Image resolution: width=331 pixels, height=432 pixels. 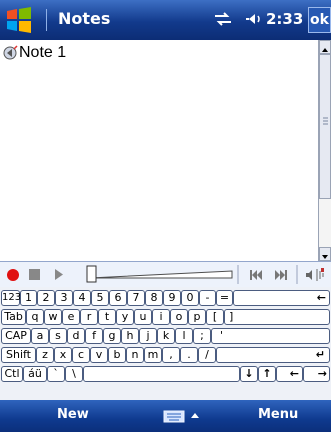 What do you see at coordinates (34, 274) in the screenshot?
I see `stop-icon` at bounding box center [34, 274].